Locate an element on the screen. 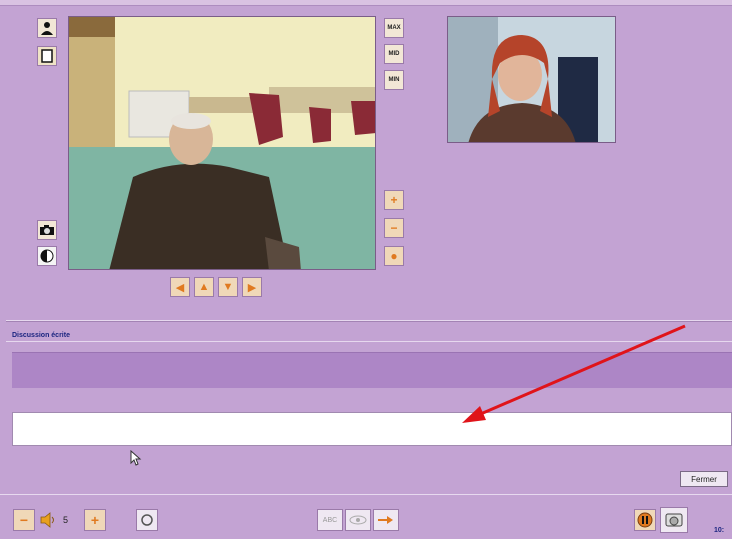  pause-icon is located at coordinates (645, 520).